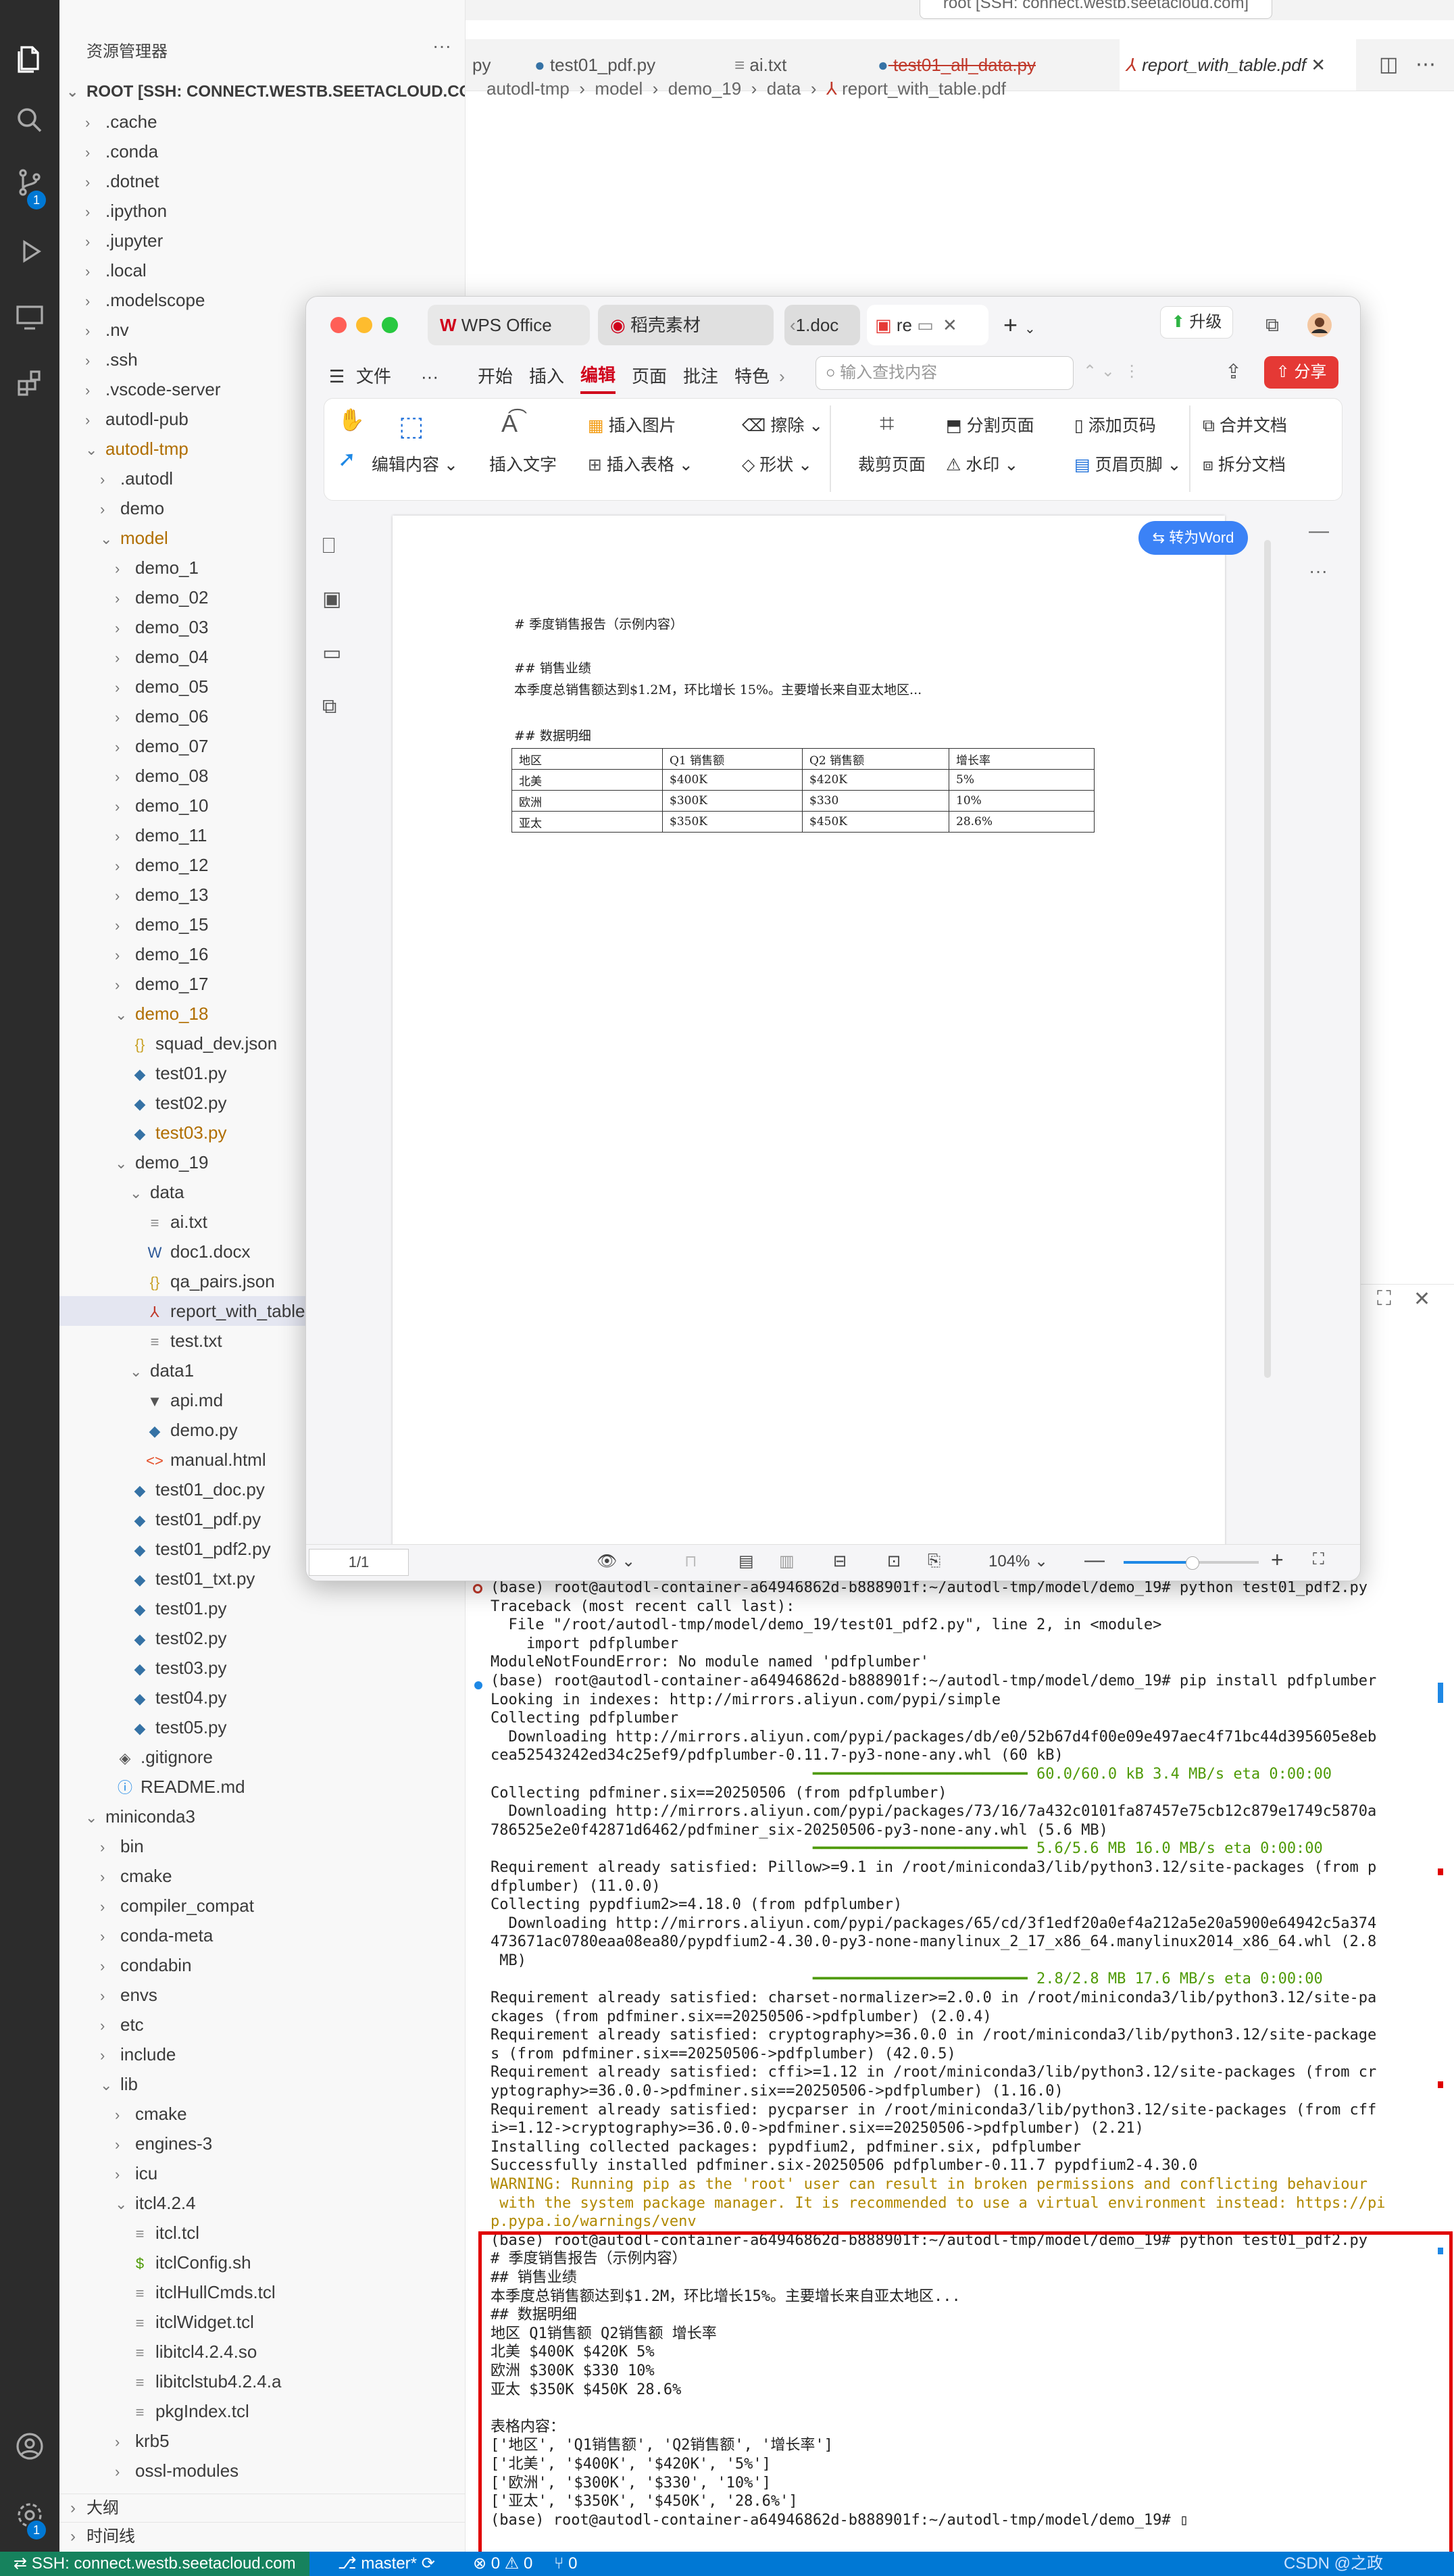  I want to click on maximize-panel-icon: ⛶, so click(1384, 1299).